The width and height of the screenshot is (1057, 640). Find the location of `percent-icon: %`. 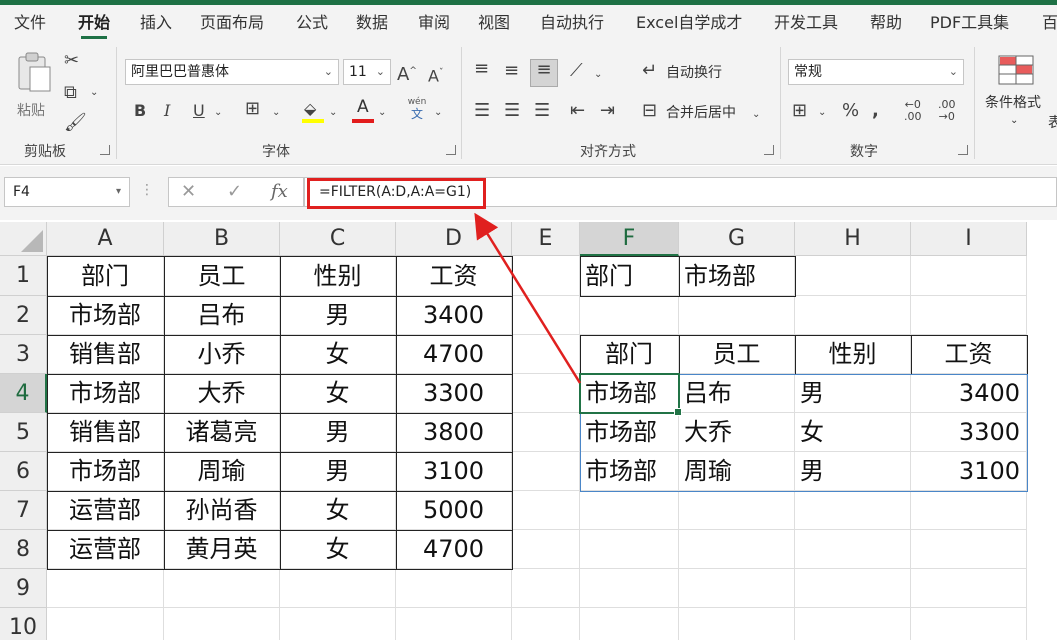

percent-icon: % is located at coordinates (850, 111).